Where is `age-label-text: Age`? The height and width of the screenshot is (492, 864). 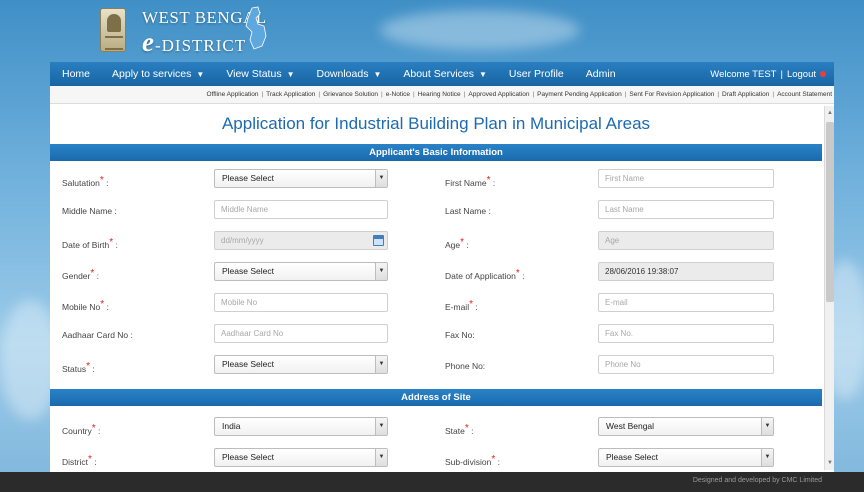 age-label-text: Age is located at coordinates (453, 245).